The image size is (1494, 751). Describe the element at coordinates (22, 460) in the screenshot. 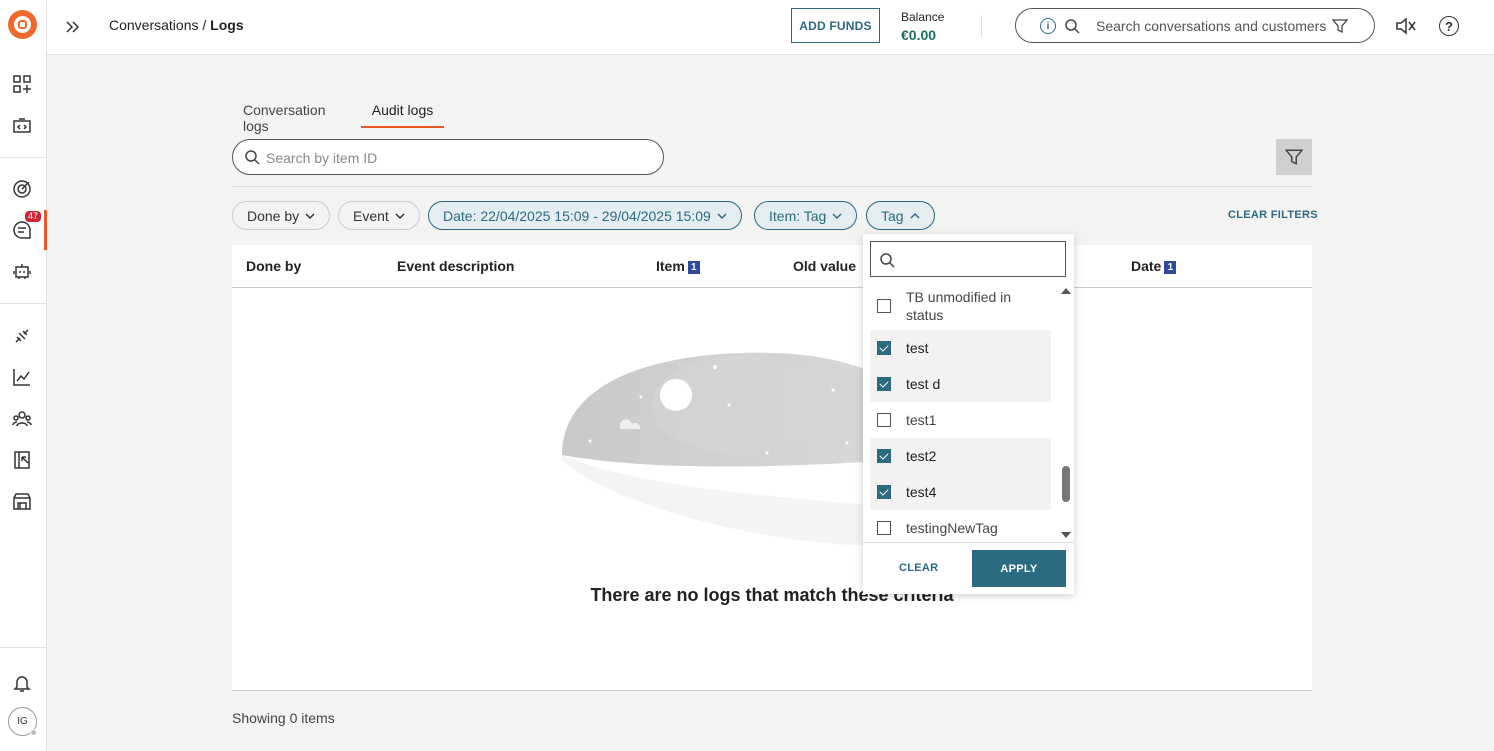

I see `import-icon` at that location.